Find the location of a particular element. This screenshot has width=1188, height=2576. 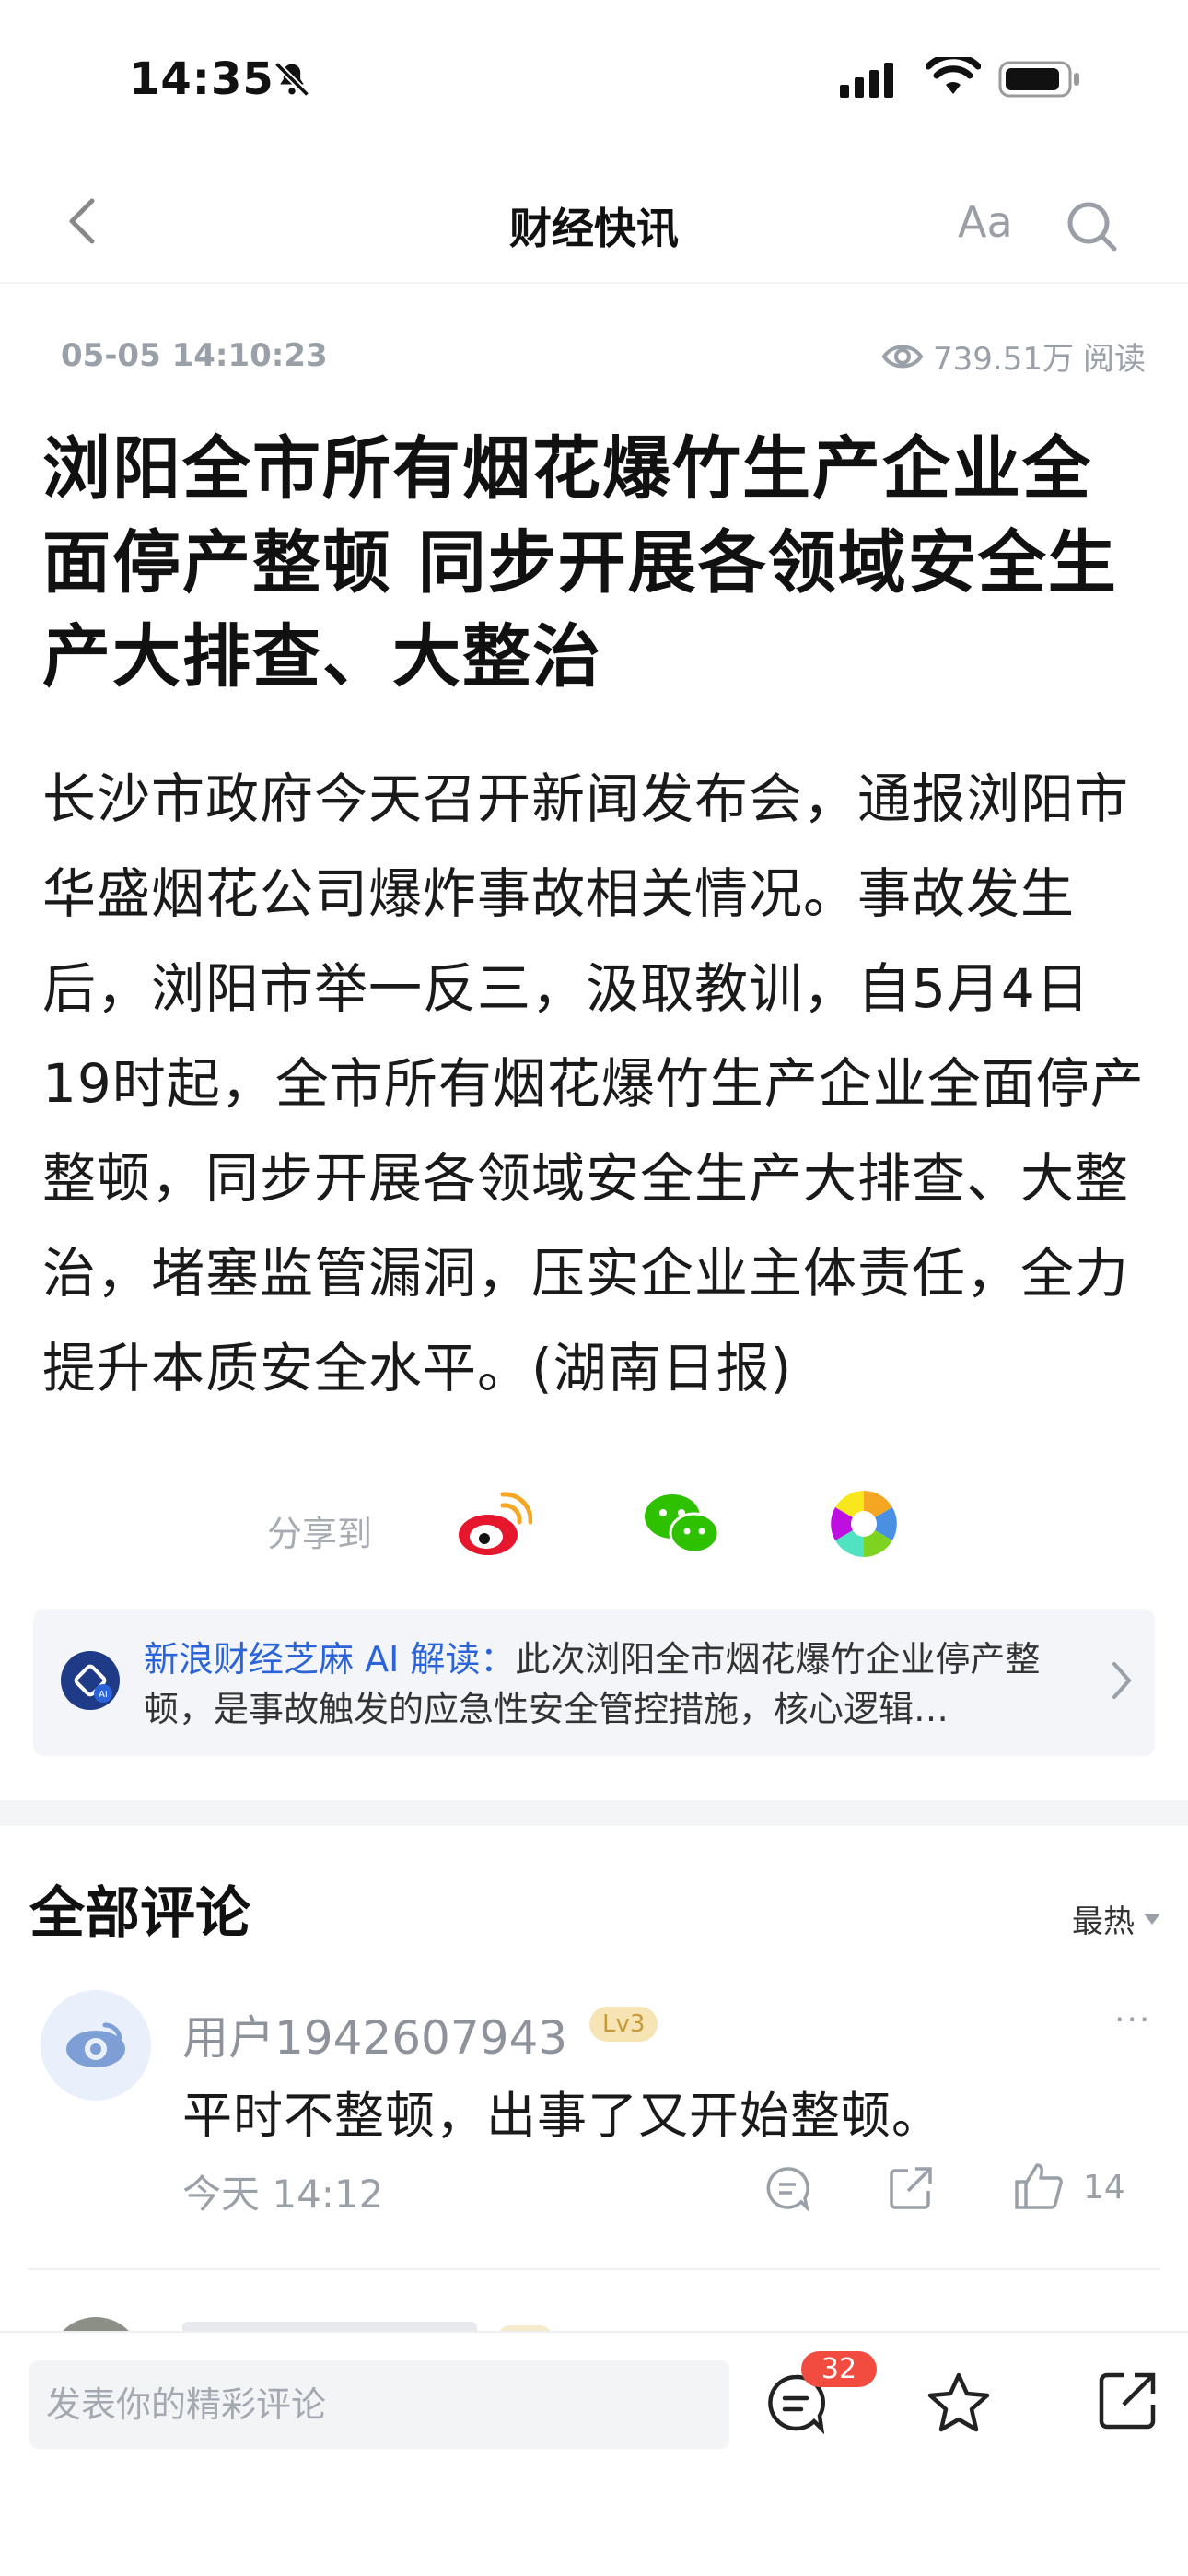

wifi-icon is located at coordinates (954, 77).